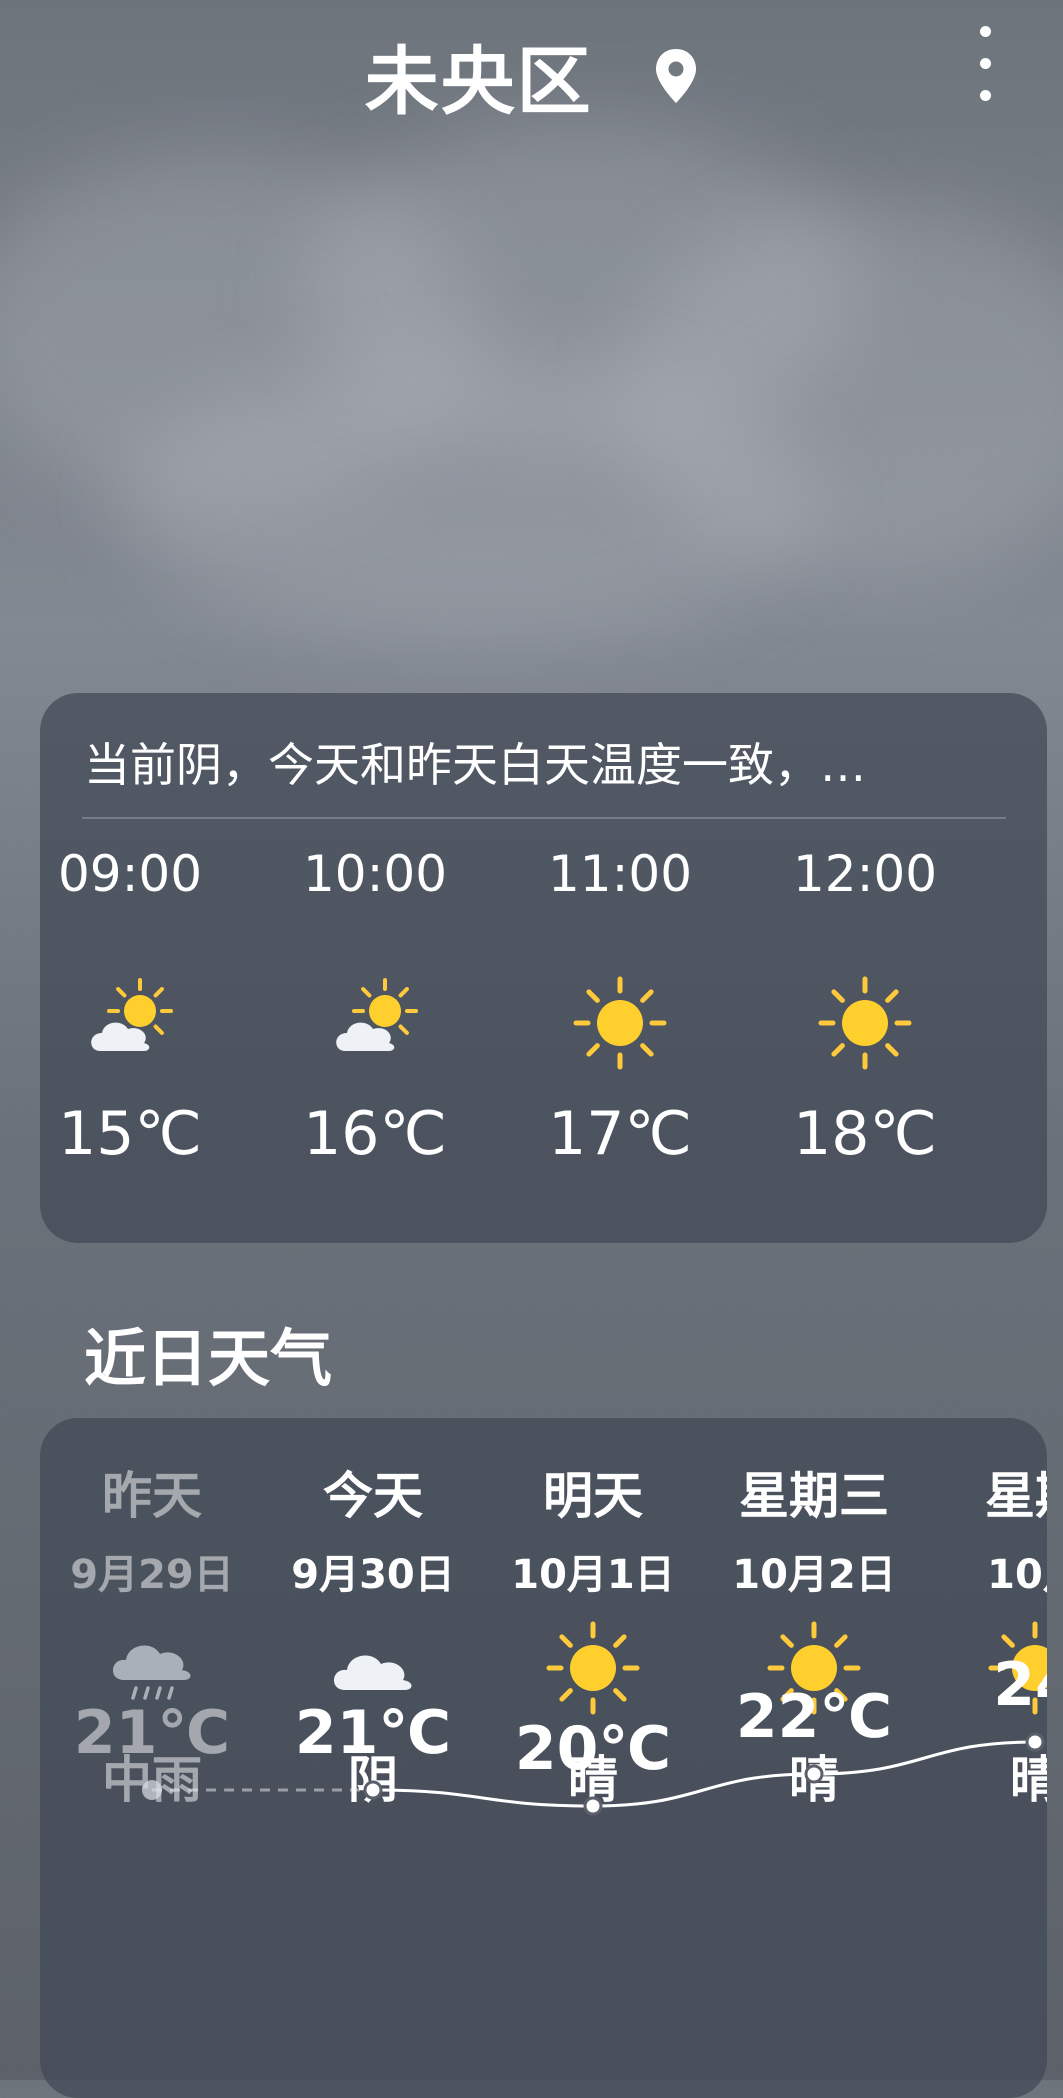  What do you see at coordinates (865, 874) in the screenshot?
I see `hour-time: 12:00` at bounding box center [865, 874].